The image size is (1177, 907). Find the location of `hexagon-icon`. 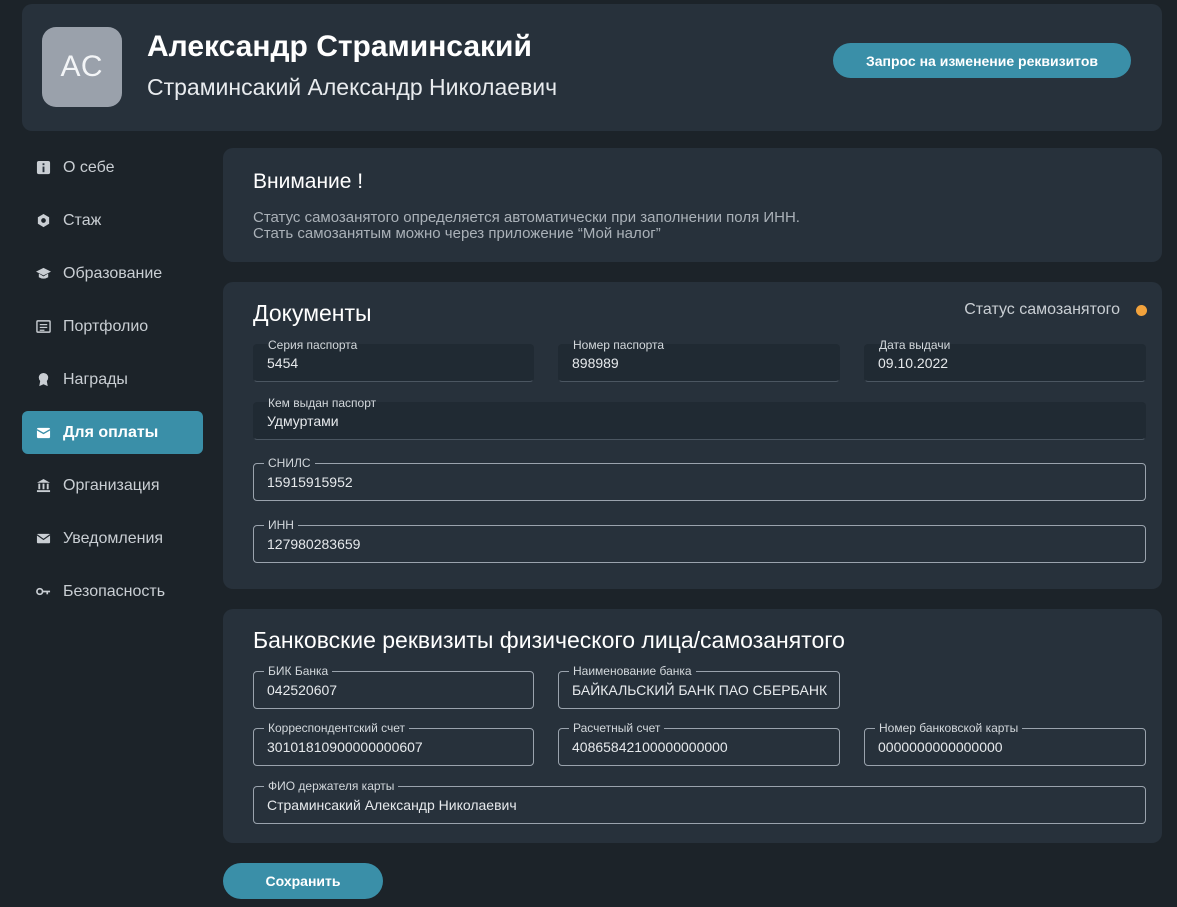

hexagon-icon is located at coordinates (43, 221).